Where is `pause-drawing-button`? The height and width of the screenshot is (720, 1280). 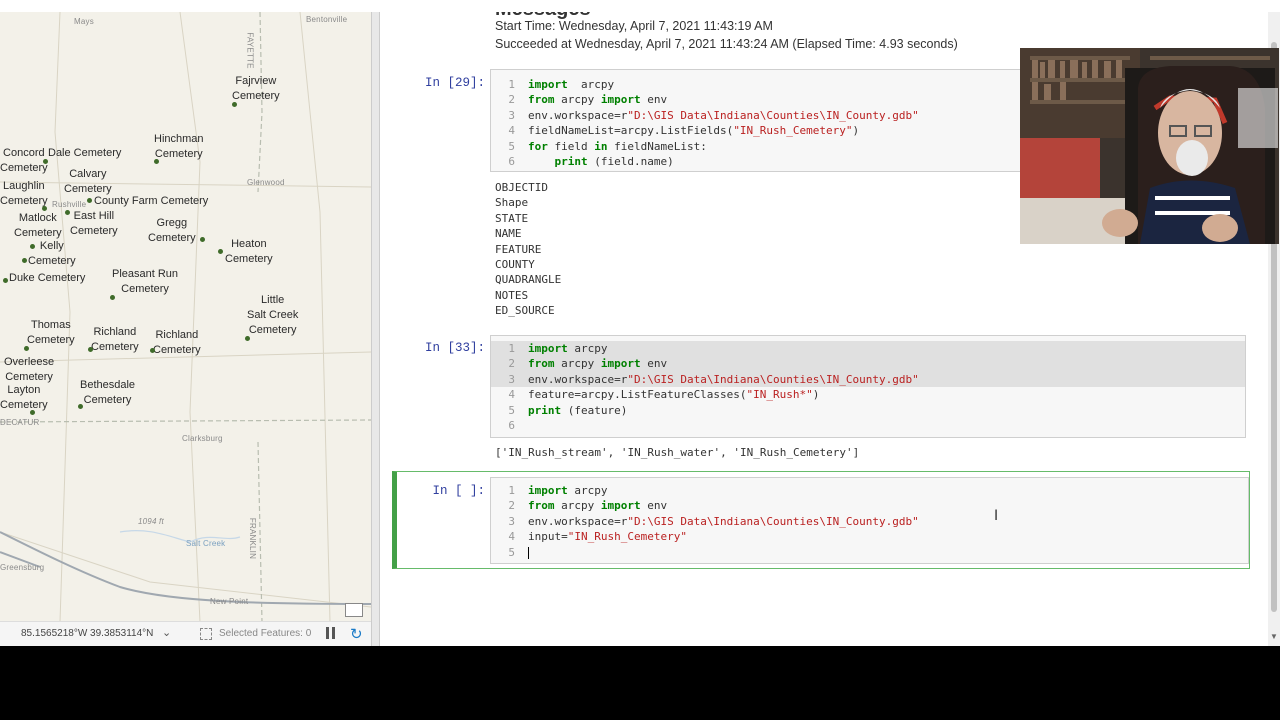 pause-drawing-button is located at coordinates (331, 633).